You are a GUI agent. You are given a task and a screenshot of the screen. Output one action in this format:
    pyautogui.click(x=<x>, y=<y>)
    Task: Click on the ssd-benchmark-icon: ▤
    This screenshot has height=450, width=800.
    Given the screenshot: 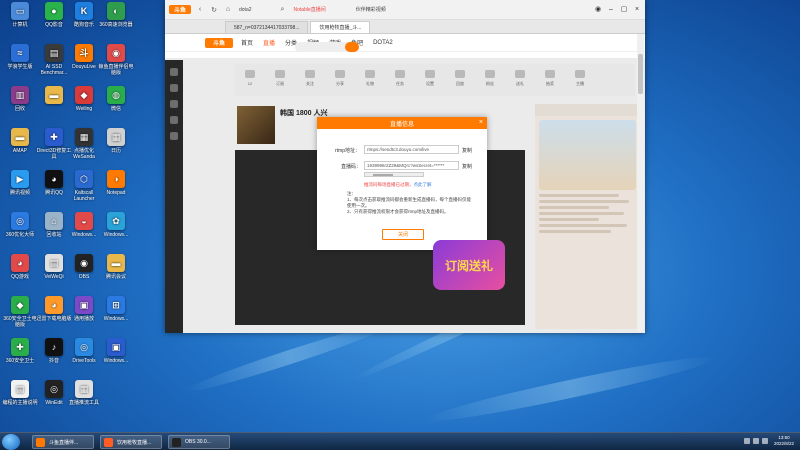 What is the action you would take?
    pyautogui.click(x=54, y=53)
    